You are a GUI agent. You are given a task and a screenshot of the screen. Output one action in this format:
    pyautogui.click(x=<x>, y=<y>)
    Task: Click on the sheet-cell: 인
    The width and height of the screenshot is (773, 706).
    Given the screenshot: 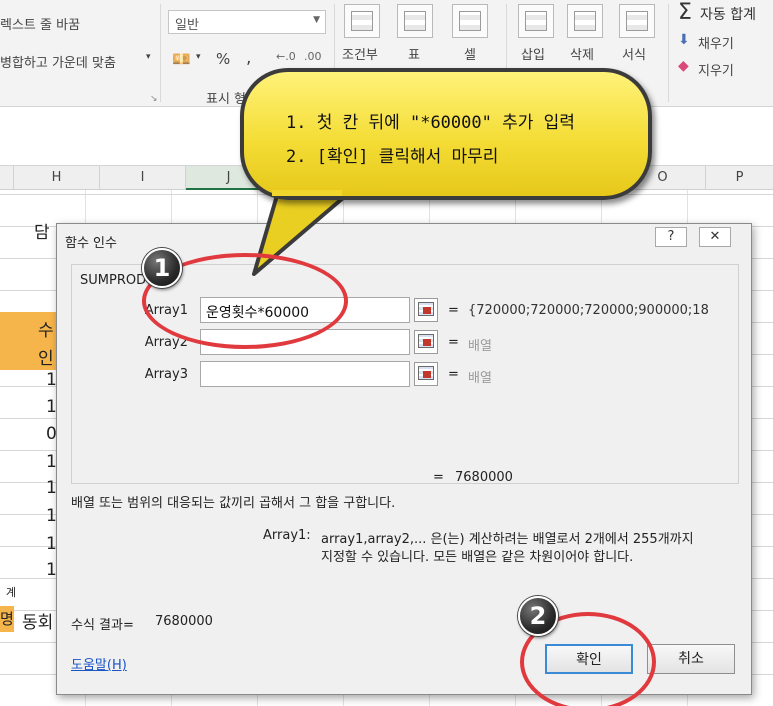 What is the action you would take?
    pyautogui.click(x=46, y=356)
    